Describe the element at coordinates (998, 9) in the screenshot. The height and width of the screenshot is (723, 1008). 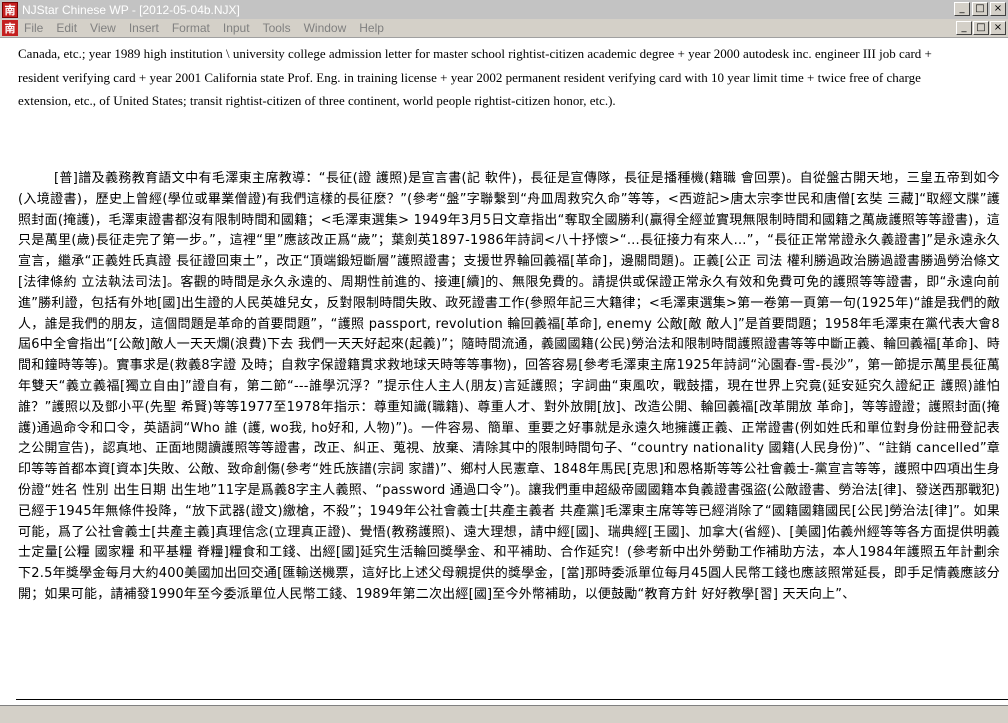
I see `close-button: ×` at that location.